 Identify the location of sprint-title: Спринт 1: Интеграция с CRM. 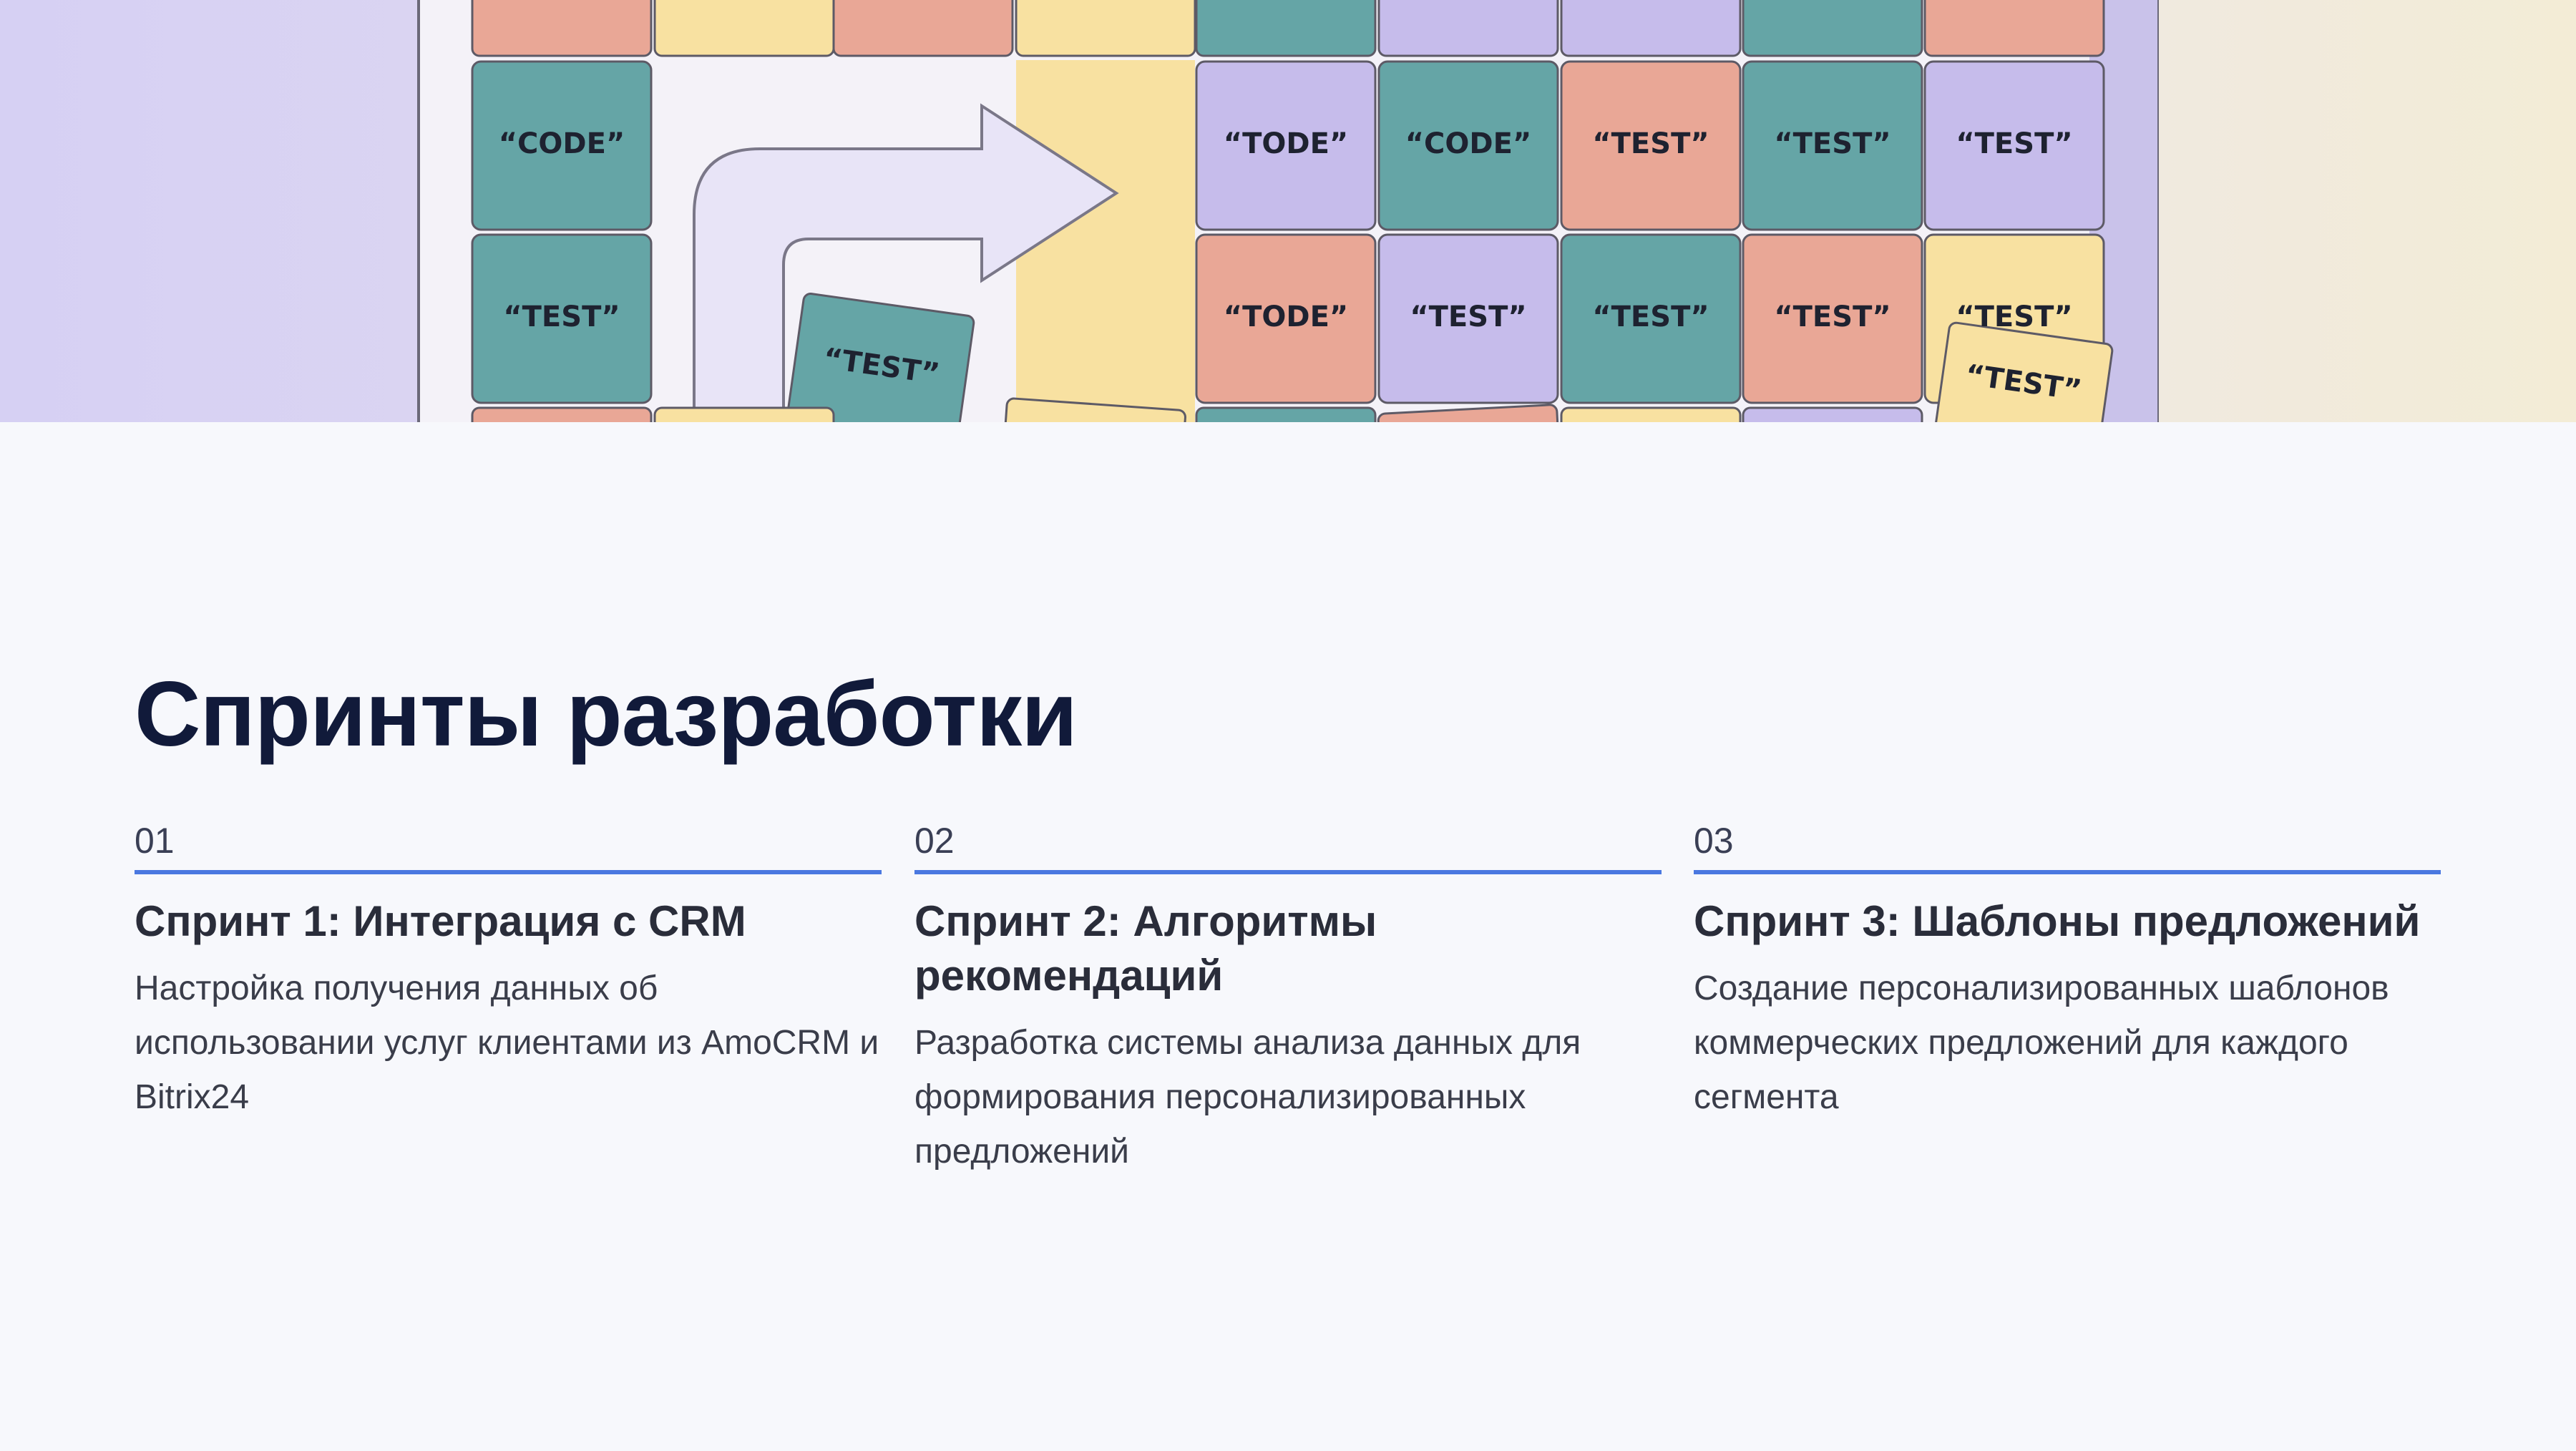
(440, 921).